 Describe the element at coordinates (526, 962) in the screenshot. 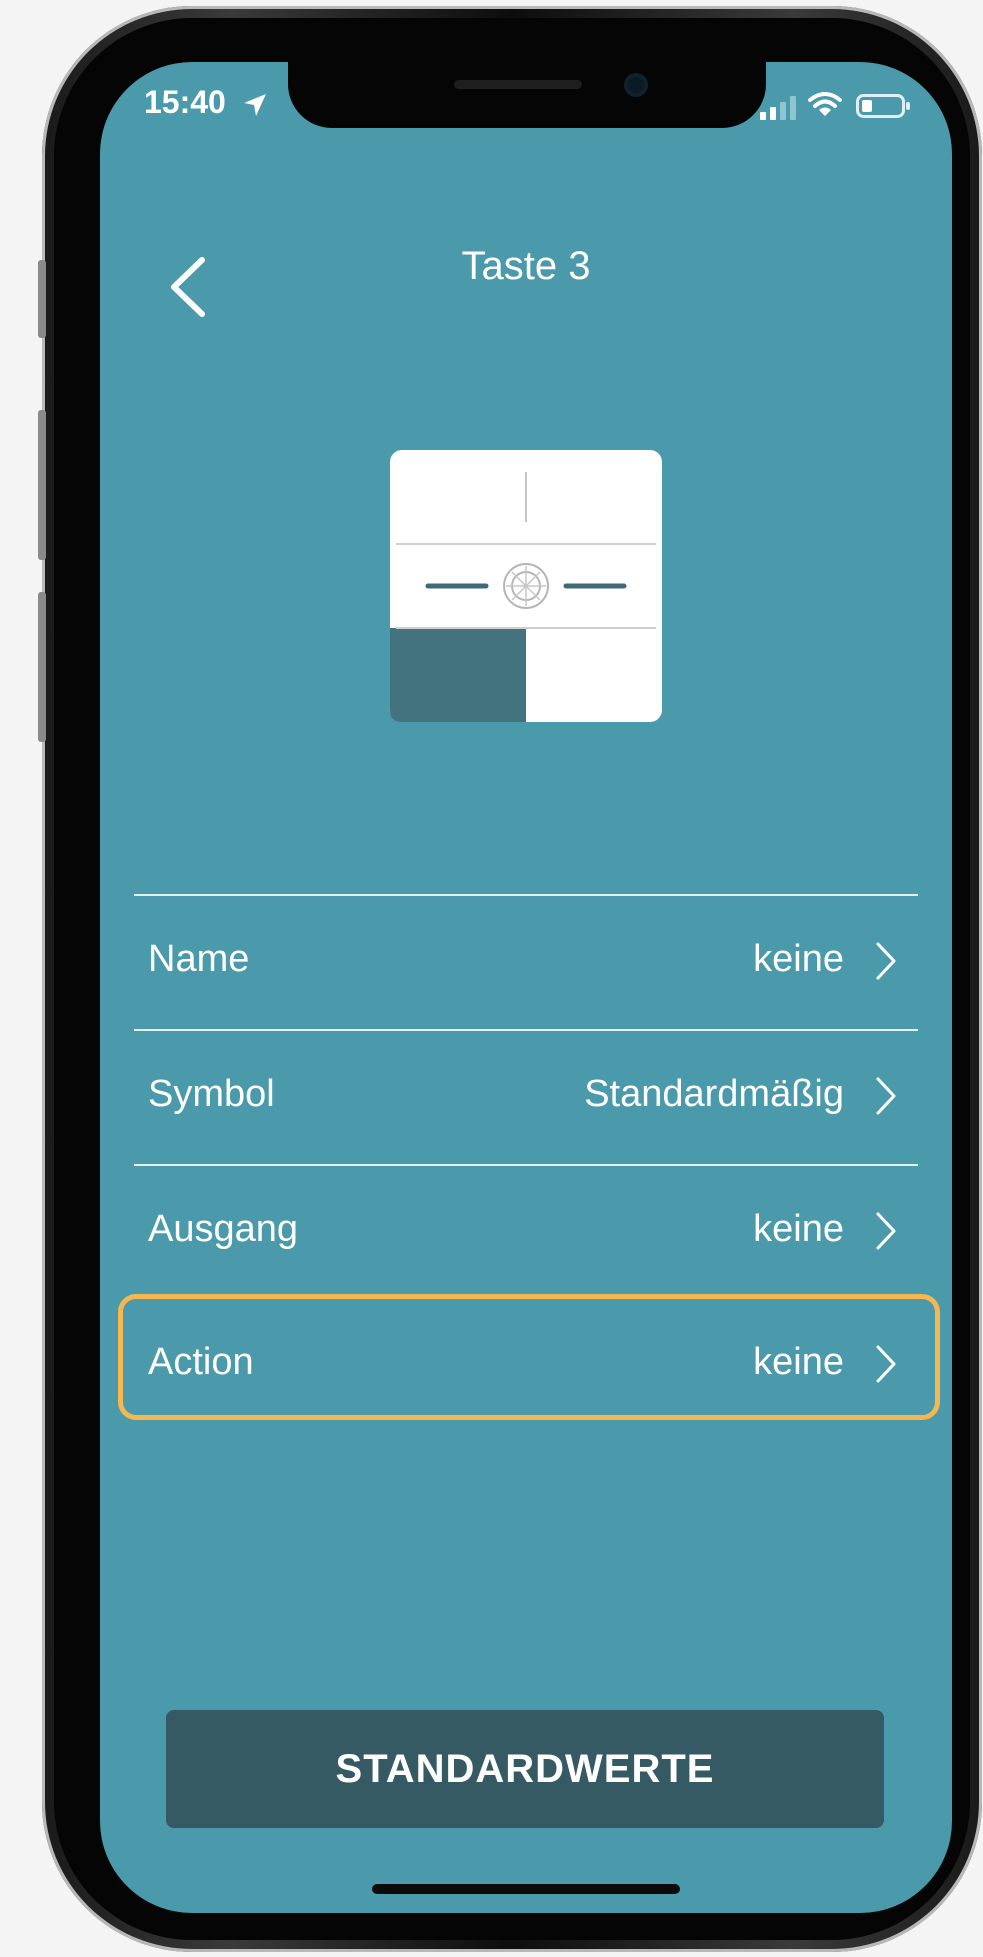

I see `setting-row-name: Name keine` at that location.